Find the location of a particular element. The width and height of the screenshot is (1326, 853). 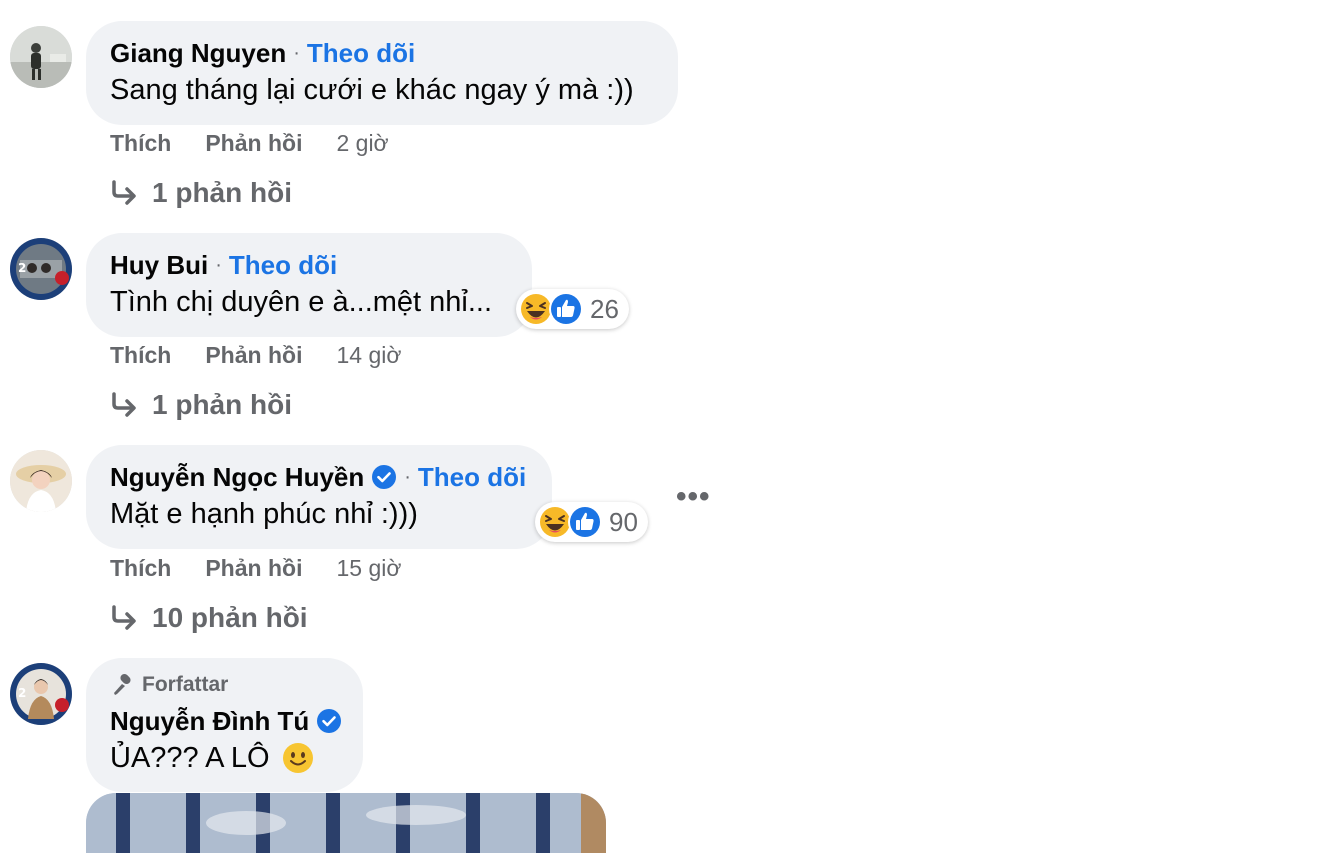

timestamp: 14 giờ is located at coordinates (368, 355).